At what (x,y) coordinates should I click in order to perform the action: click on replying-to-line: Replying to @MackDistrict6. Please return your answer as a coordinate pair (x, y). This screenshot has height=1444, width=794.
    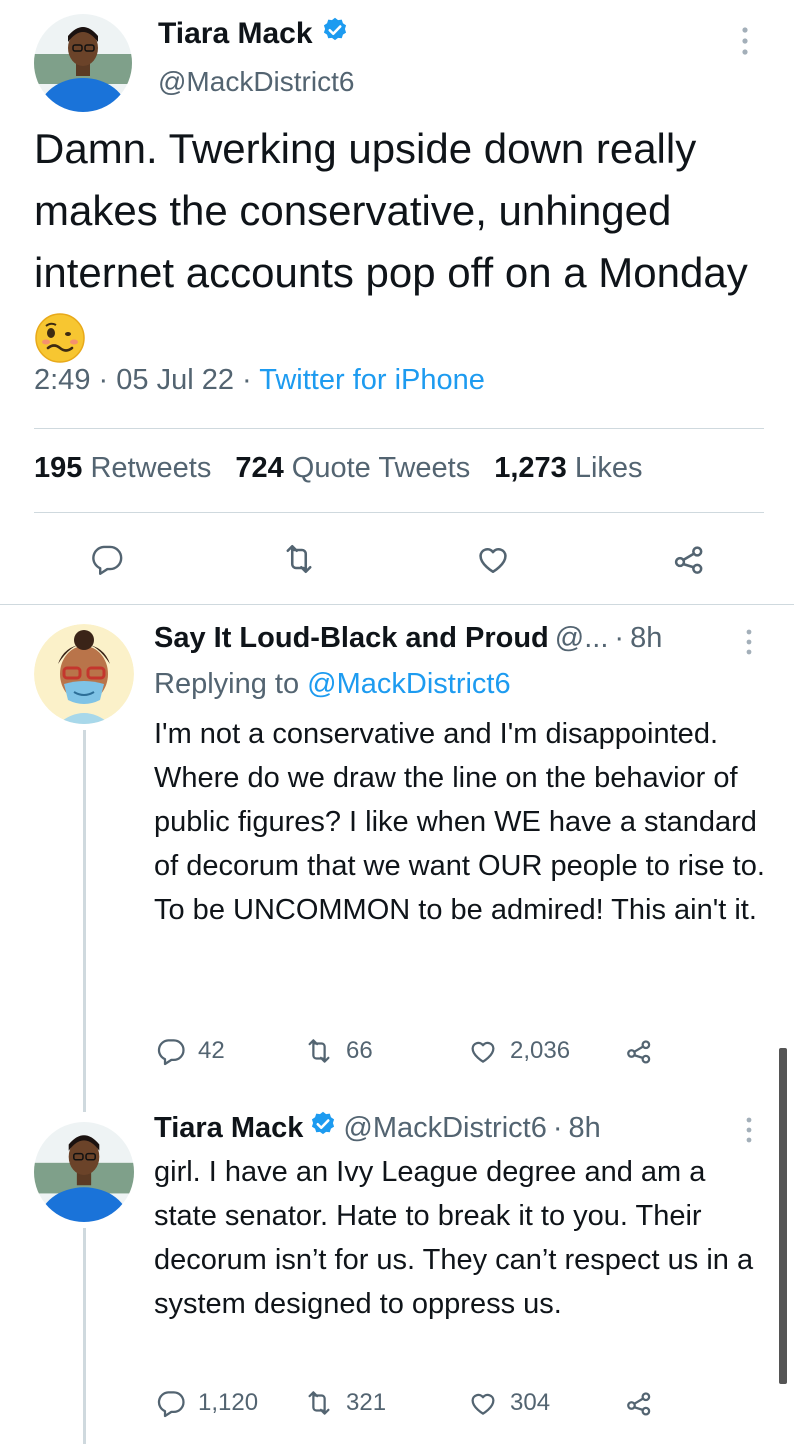
    Looking at the image, I should click on (332, 684).